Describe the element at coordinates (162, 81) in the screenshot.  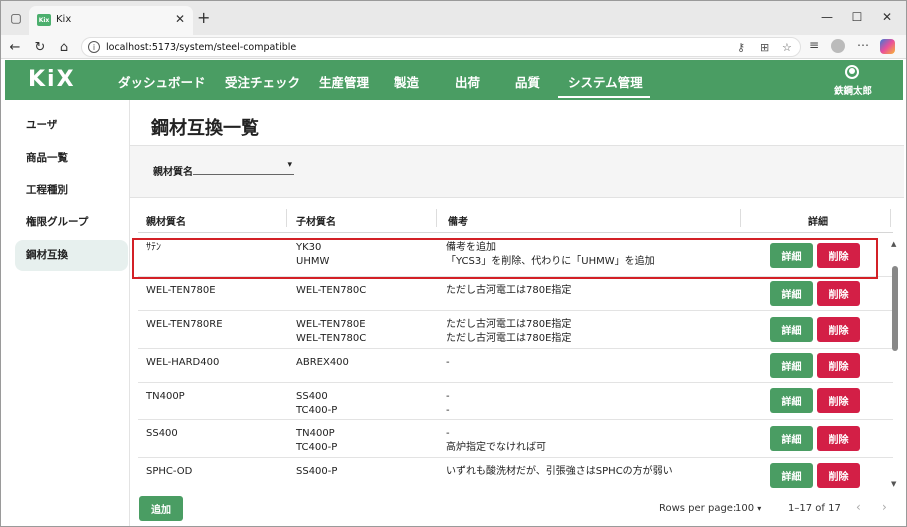
I see `nav-dashboard: ダッシュボード` at that location.